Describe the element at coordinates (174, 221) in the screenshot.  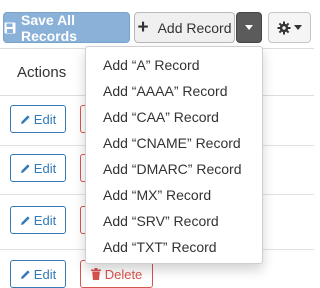
I see `menu-item-add-srv-record: Add “SRV” Record` at that location.